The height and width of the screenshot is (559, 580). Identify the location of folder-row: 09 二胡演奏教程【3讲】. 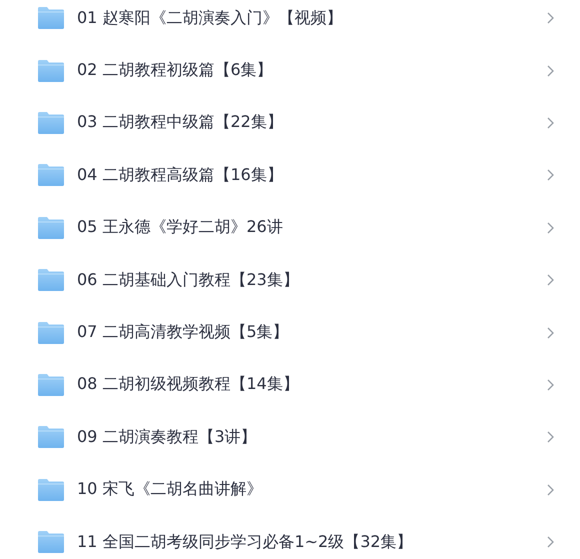
(290, 437).